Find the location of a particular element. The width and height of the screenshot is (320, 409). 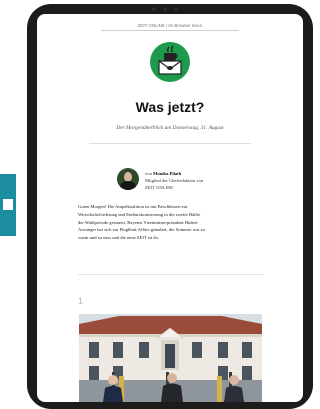

envelope-coffee-icon is located at coordinates (170, 62).